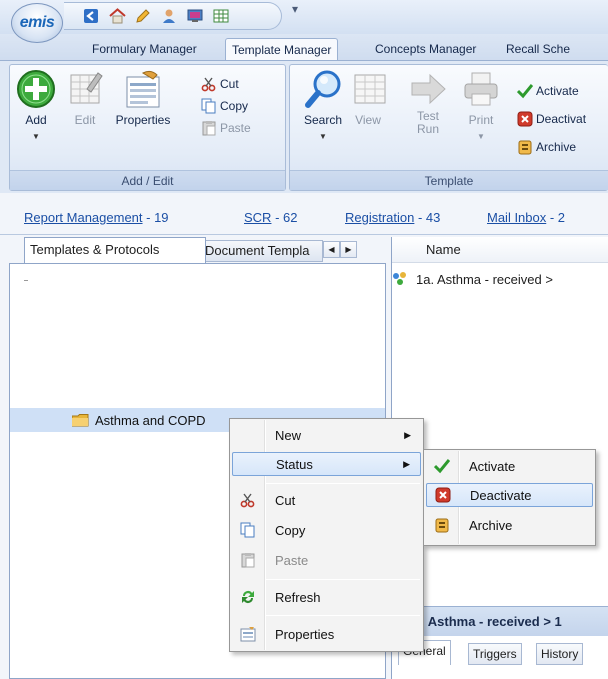 This screenshot has height=679, width=608. I want to click on link-report-management: Report Management - 19, so click(96, 217).